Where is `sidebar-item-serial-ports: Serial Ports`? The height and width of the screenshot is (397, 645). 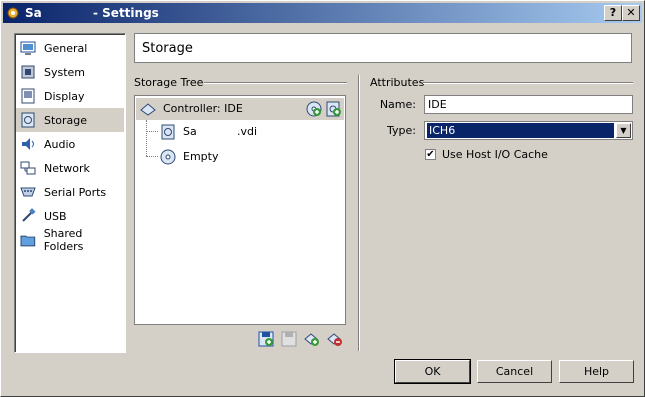 sidebar-item-serial-ports: Serial Ports is located at coordinates (70, 192).